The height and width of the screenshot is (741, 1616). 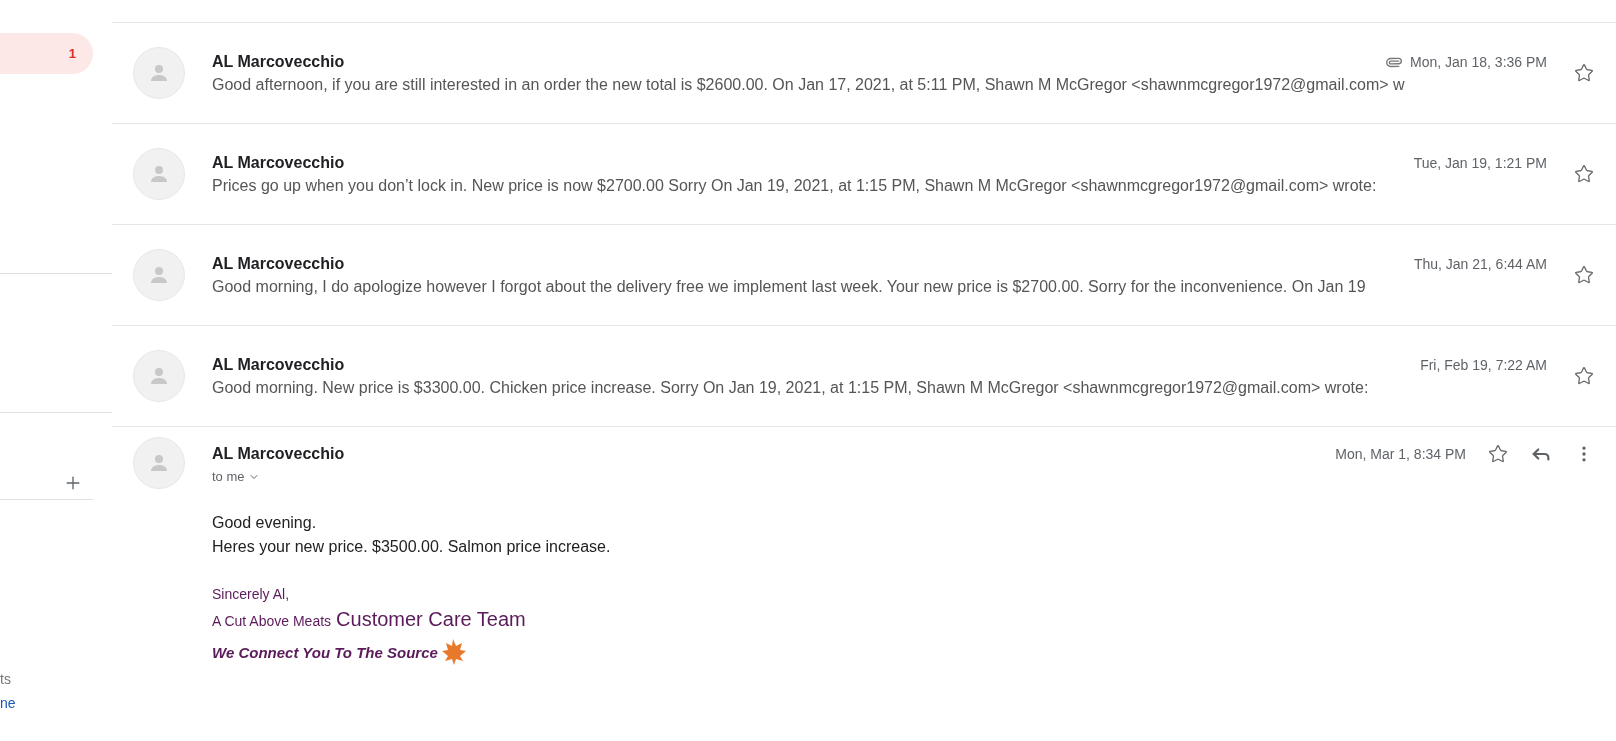 I want to click on message-row: AL Marcovecchio Tue, Jan 19, 1:21 PM Prices go up when you don’t lock in. New price is now $2700.00 Sorry On Jan 19, 2021, at 1:15 PM, Shawn M McGregor <shawnmcgregor1972@gmail.com> wrote:, so click(x=864, y=173).